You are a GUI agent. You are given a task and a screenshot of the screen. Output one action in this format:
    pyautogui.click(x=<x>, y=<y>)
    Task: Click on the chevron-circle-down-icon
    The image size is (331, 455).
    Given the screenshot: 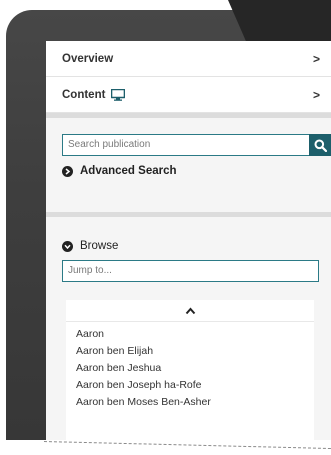 What is the action you would take?
    pyautogui.click(x=67, y=246)
    